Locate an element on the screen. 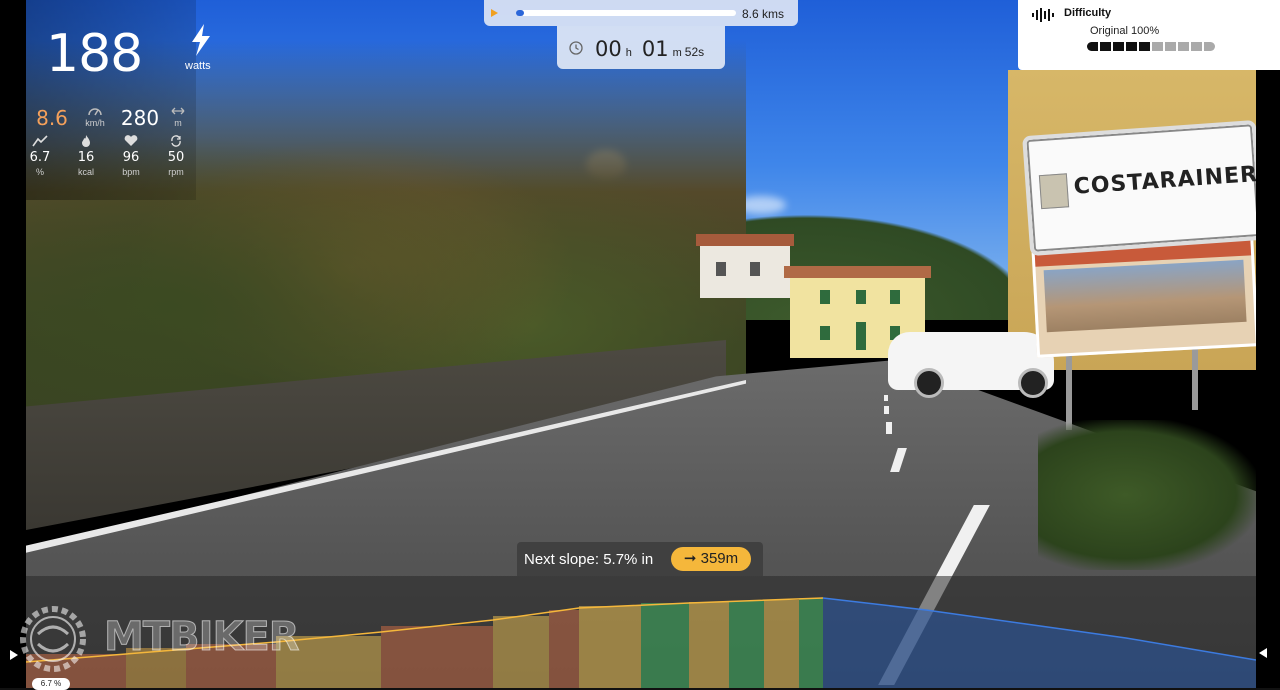 Image resolution: width=1280 pixels, height=690 pixels. white-house is located at coordinates (745, 266).